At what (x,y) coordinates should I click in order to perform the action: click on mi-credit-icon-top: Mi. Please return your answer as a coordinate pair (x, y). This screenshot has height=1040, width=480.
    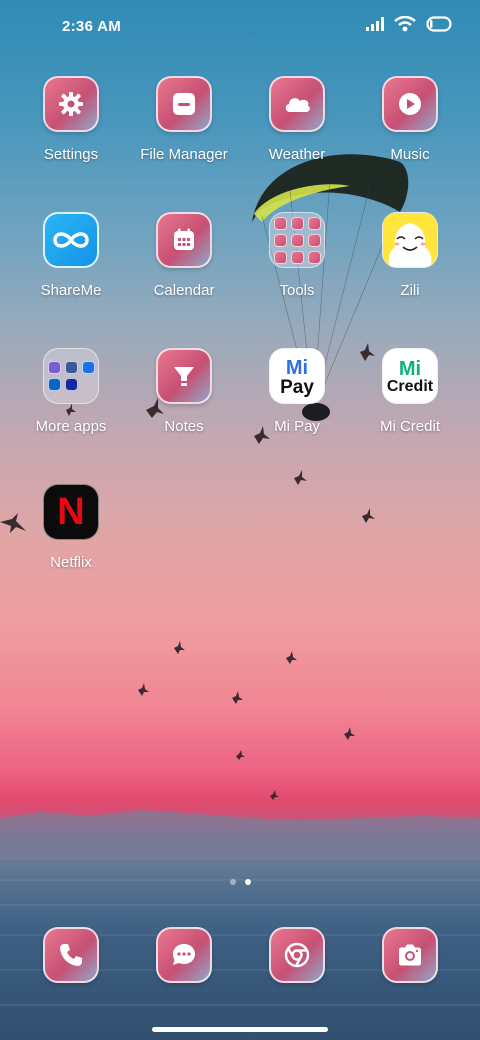
    Looking at the image, I should click on (410, 369).